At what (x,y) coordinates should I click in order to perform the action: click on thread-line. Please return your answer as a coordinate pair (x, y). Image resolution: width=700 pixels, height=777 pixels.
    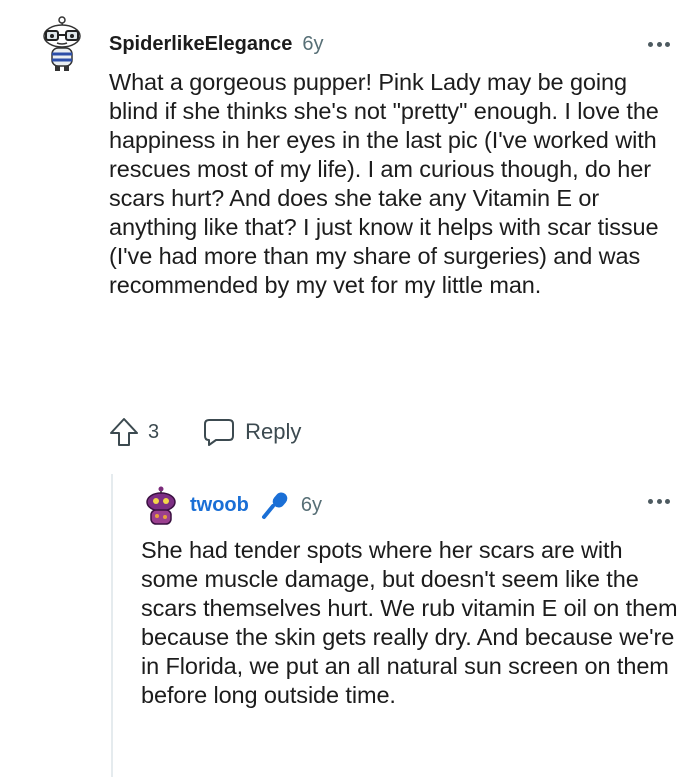
    Looking at the image, I should click on (112, 625).